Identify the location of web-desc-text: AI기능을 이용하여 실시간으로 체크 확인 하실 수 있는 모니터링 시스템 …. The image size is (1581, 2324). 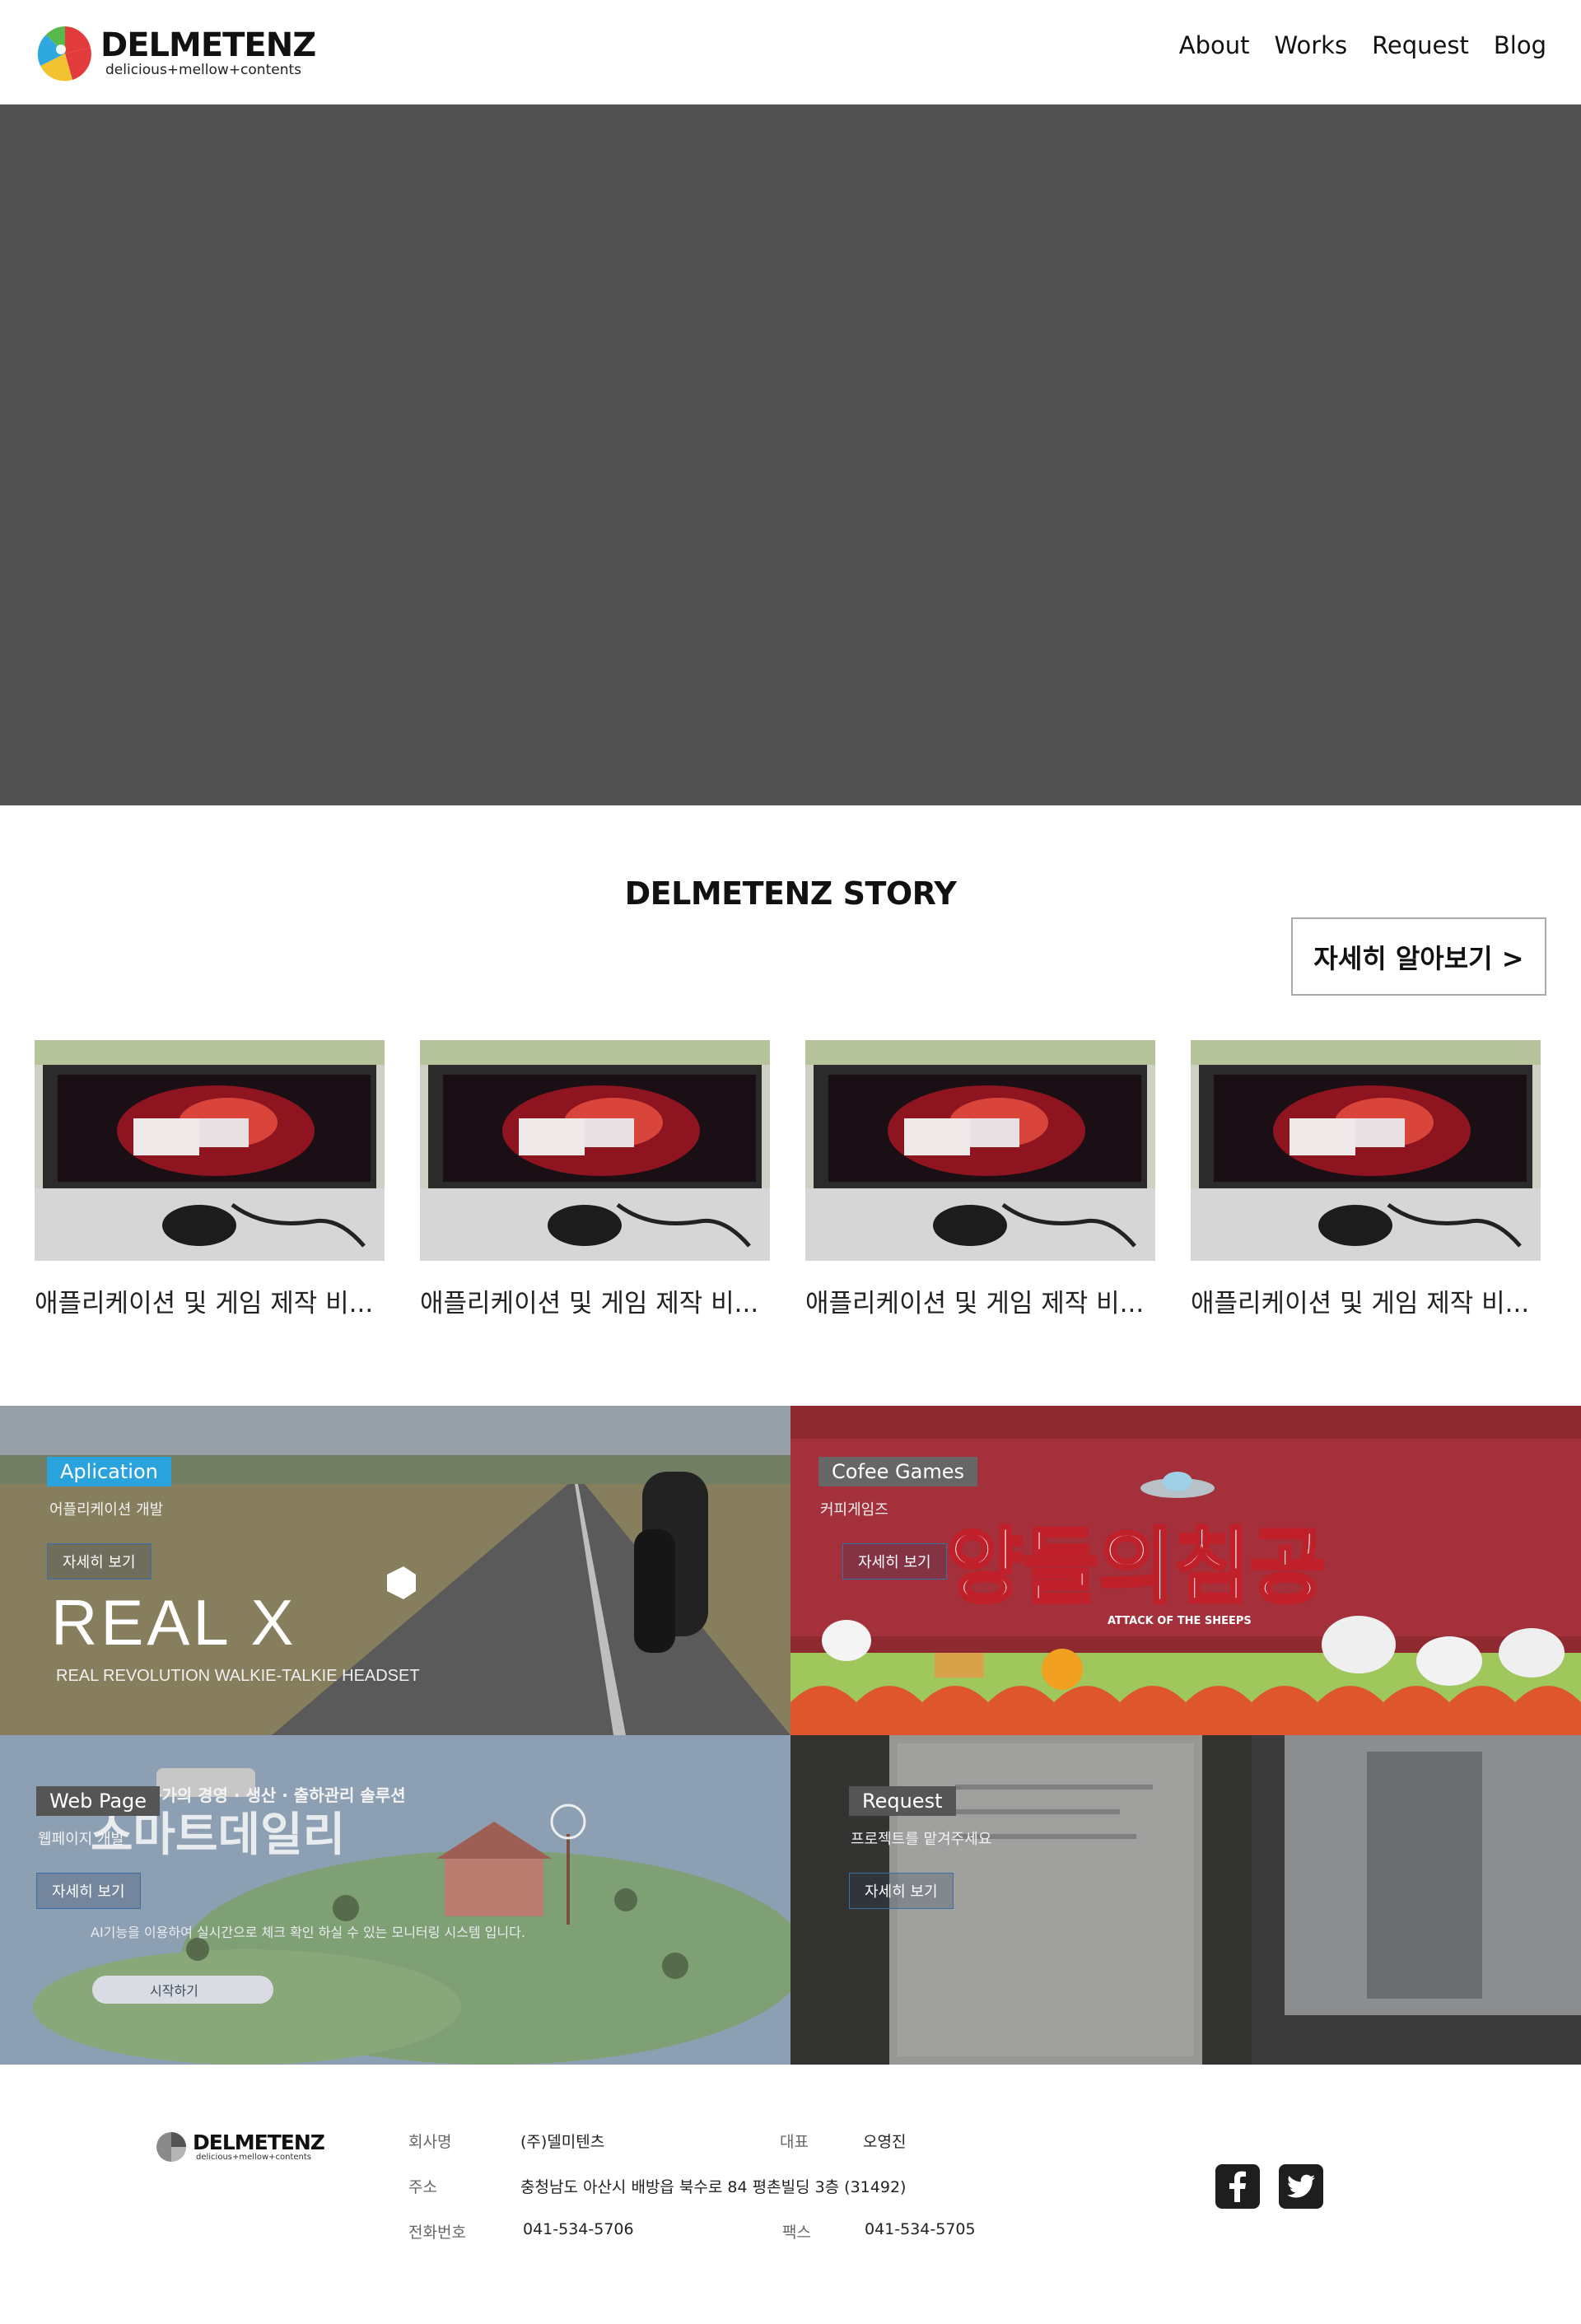
(308, 1932).